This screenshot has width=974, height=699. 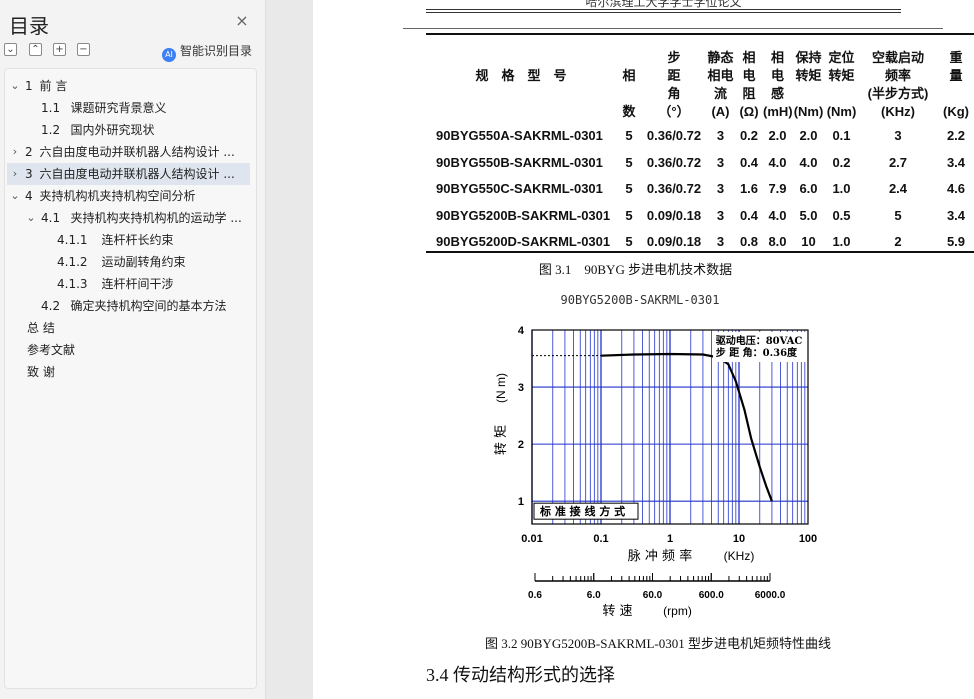 What do you see at coordinates (808, 539) in the screenshot?
I see `x-tick-label: 100` at bounding box center [808, 539].